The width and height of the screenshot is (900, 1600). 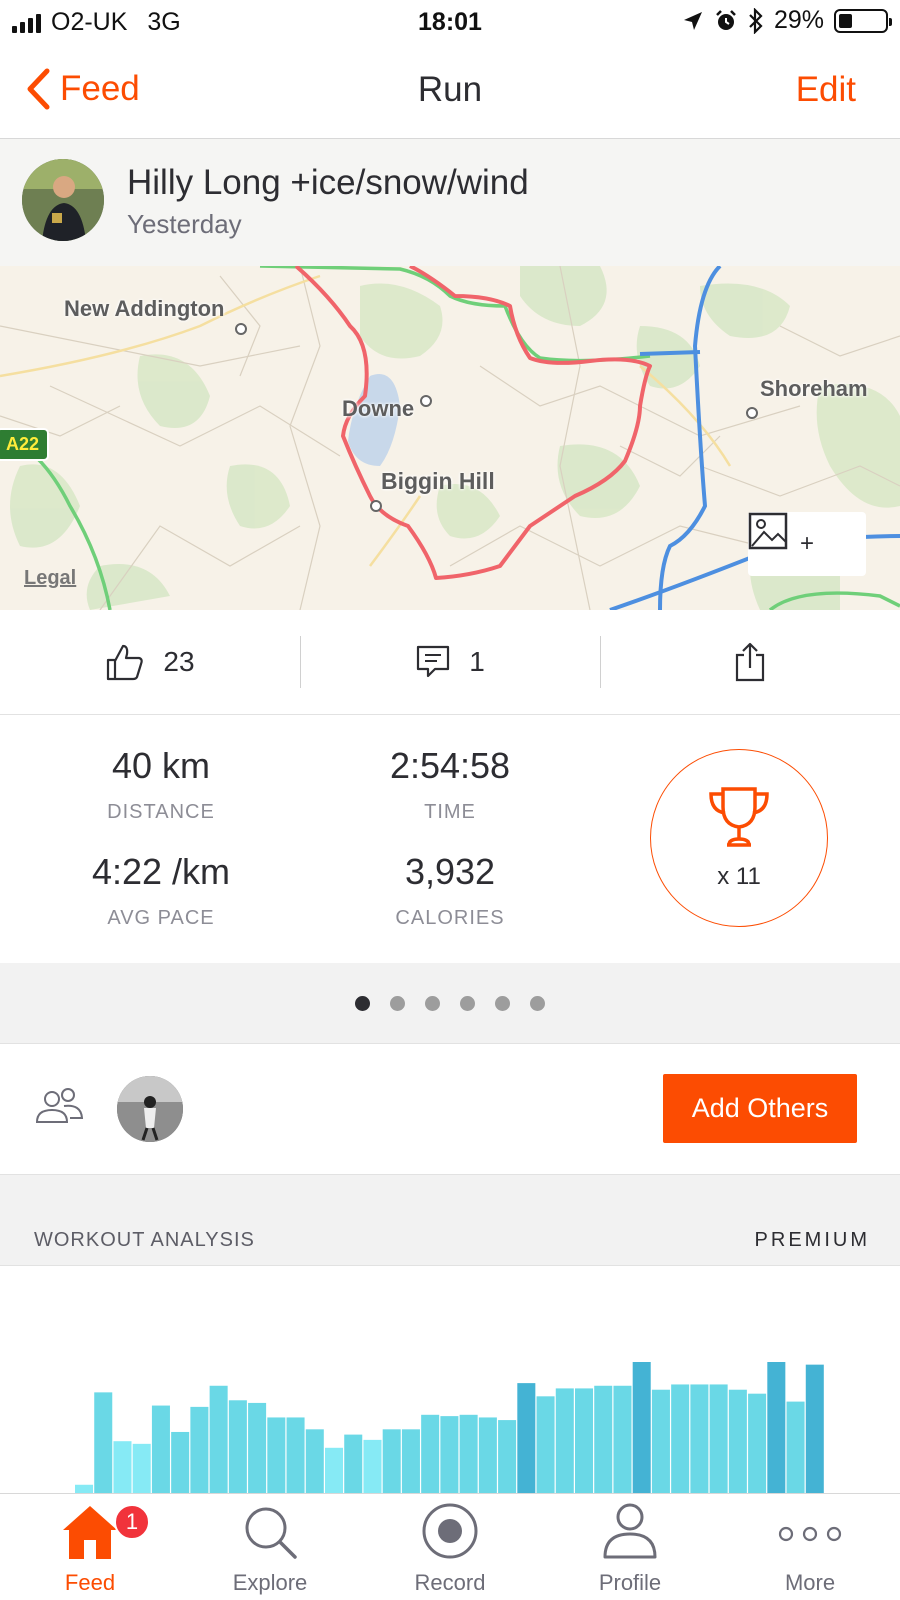 What do you see at coordinates (179, 661) in the screenshot?
I see `kudos-count: 23` at bounding box center [179, 661].